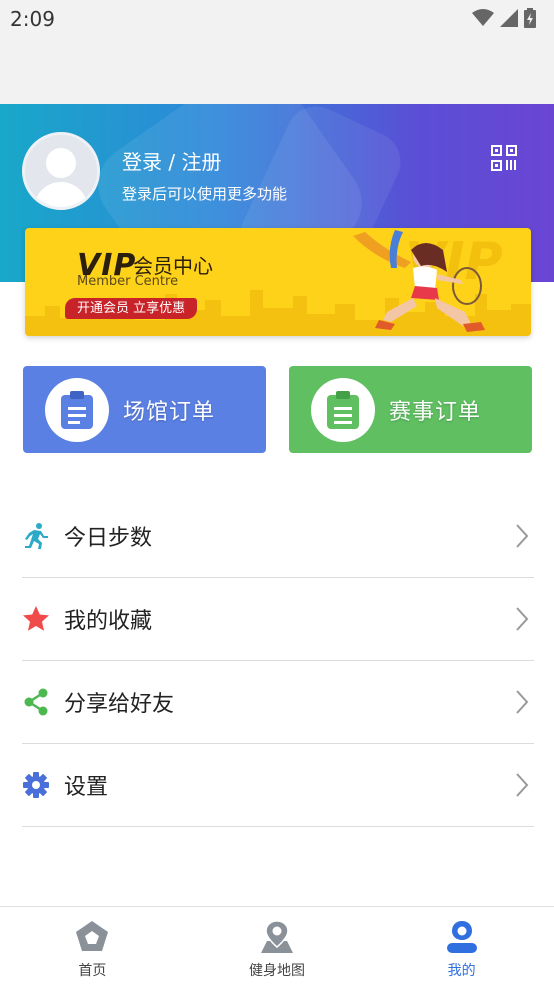 Image resolution: width=554 pixels, height=984 pixels. What do you see at coordinates (36, 785) in the screenshot?
I see `gear-icon` at bounding box center [36, 785].